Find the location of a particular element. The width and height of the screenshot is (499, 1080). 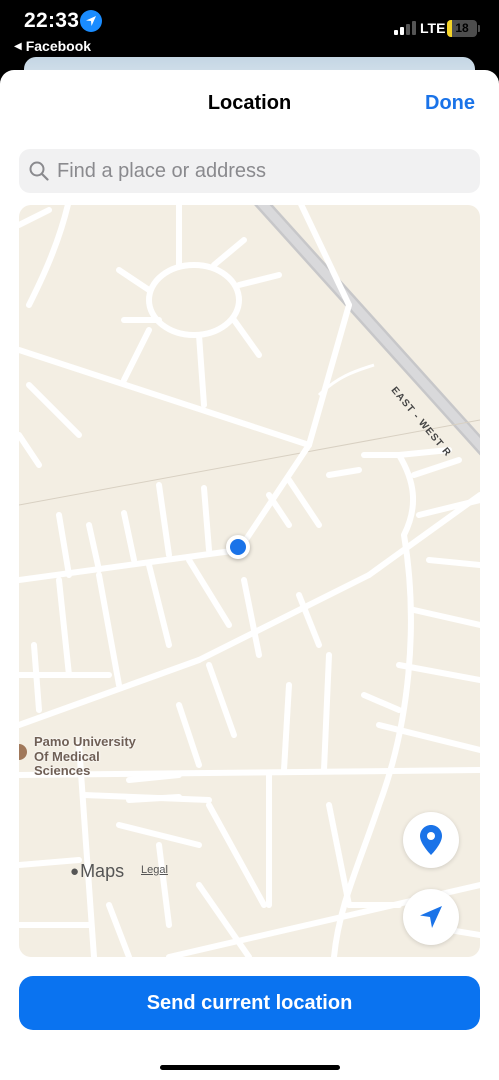

battery-icon: 18 is located at coordinates (462, 28).